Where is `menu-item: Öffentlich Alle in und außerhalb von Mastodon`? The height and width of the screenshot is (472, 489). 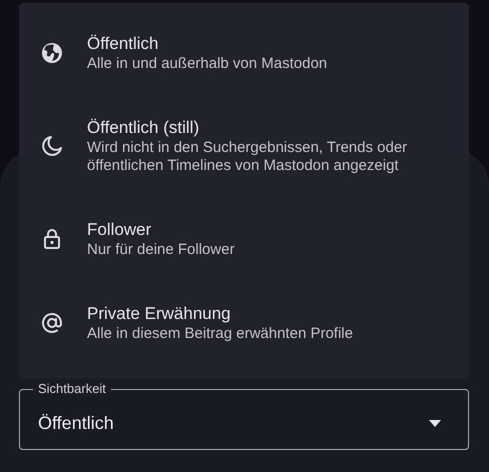 menu-item: Öffentlich Alle in und außerhalb von Mastodon is located at coordinates (244, 53).